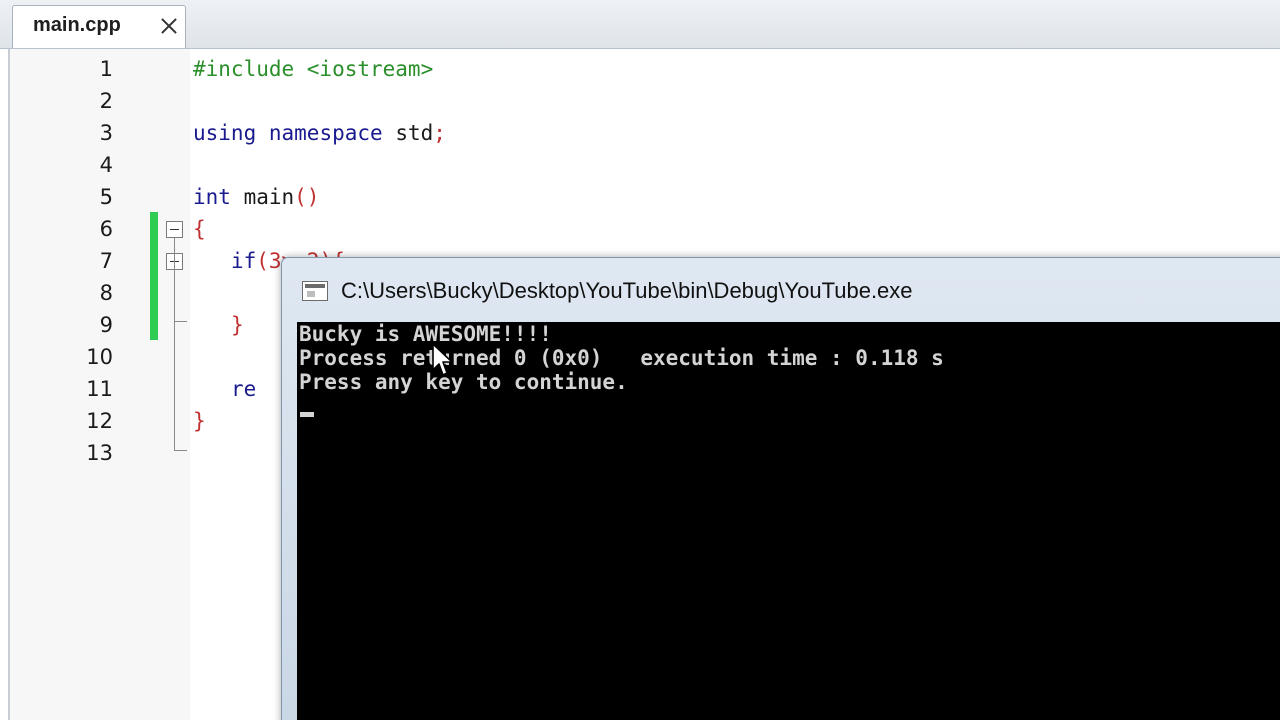 Image resolution: width=1280 pixels, height=720 pixels. I want to click on code-line: #include <iostream>, so click(319, 69).